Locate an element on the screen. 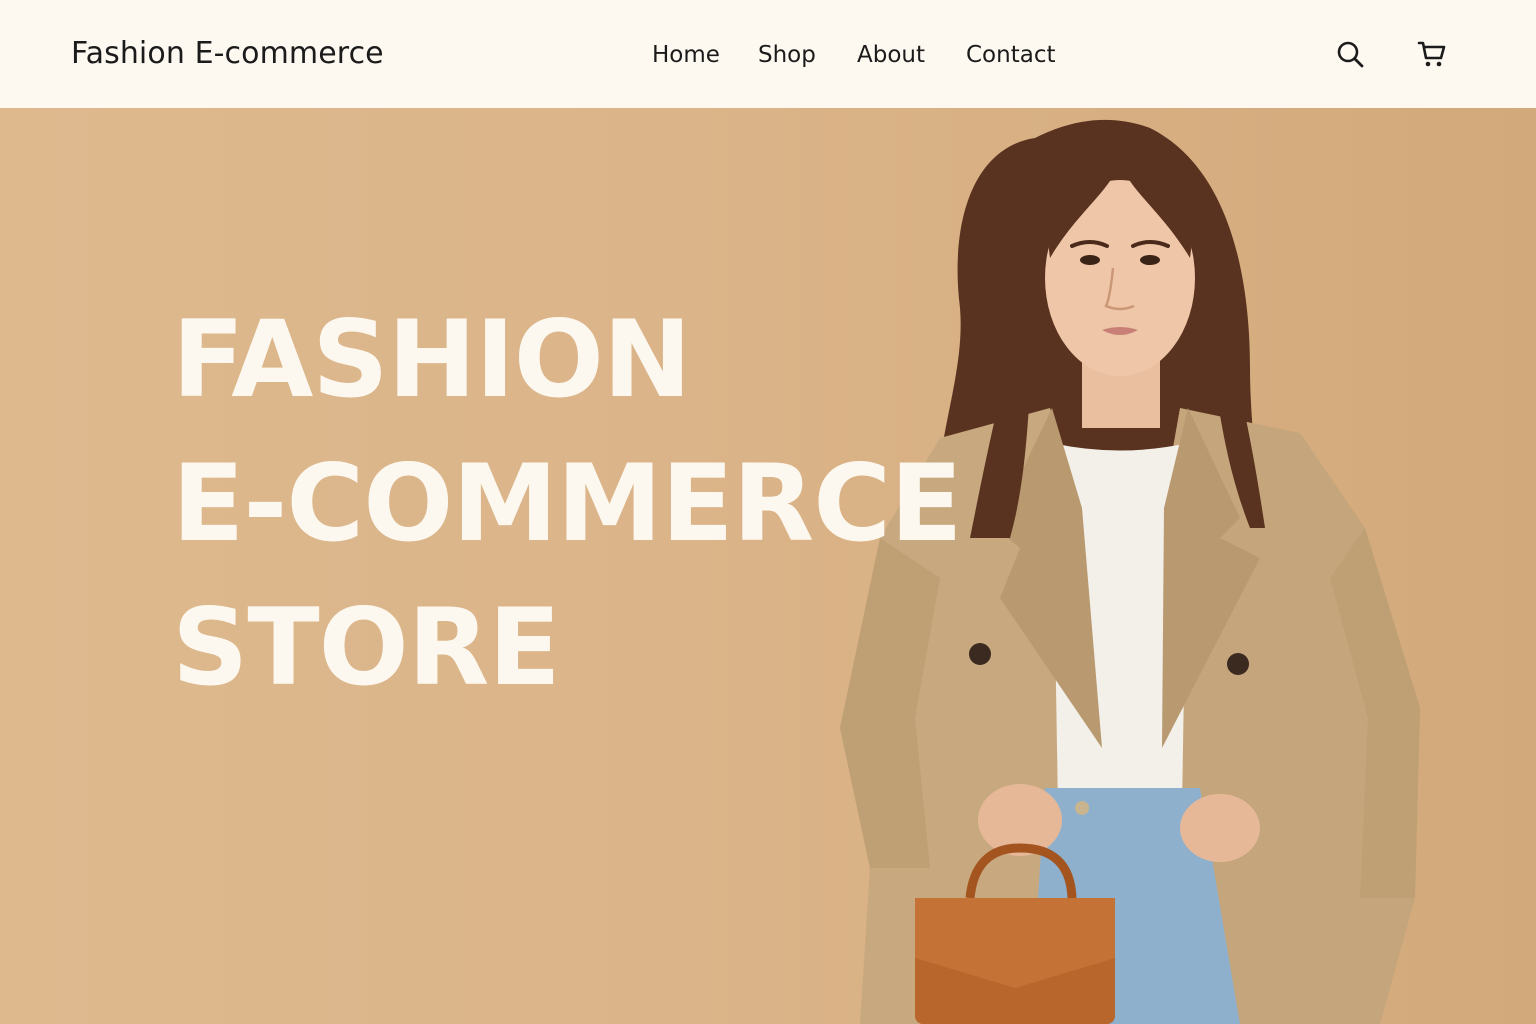 The width and height of the screenshot is (1536, 1024). search-button is located at coordinates (1350, 54).